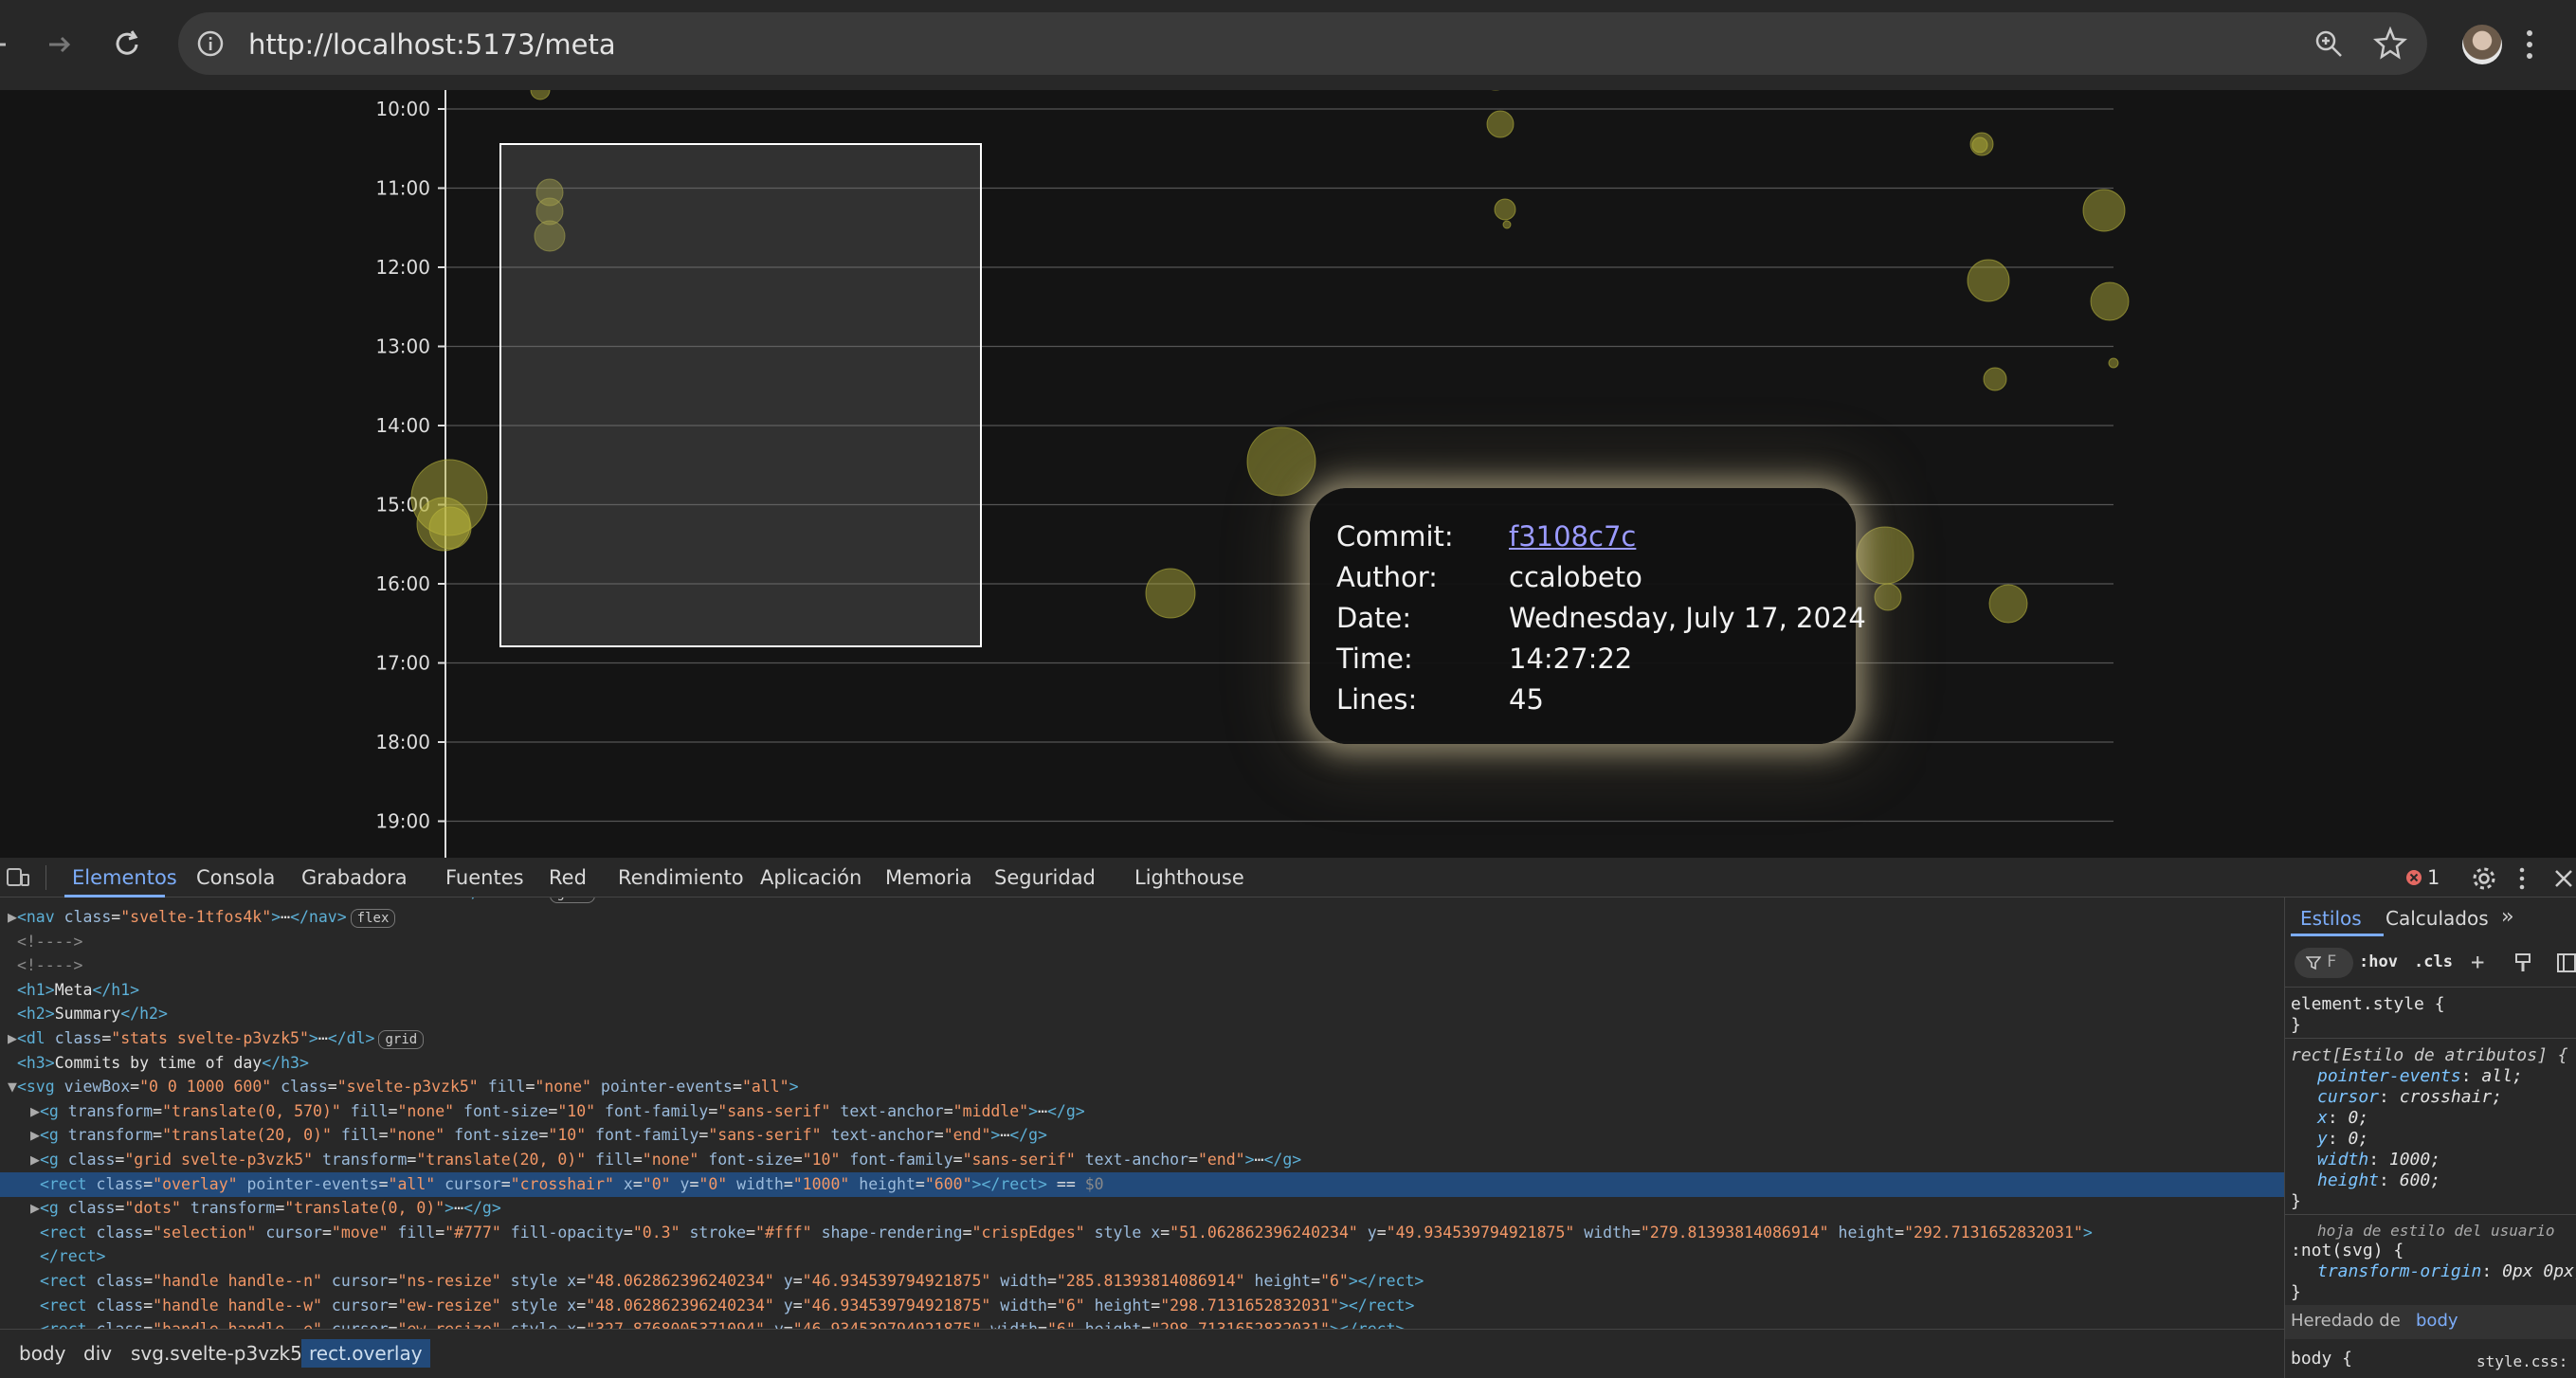 This screenshot has width=2576, height=1378. I want to click on tab-performance: Rendimiento, so click(681, 877).